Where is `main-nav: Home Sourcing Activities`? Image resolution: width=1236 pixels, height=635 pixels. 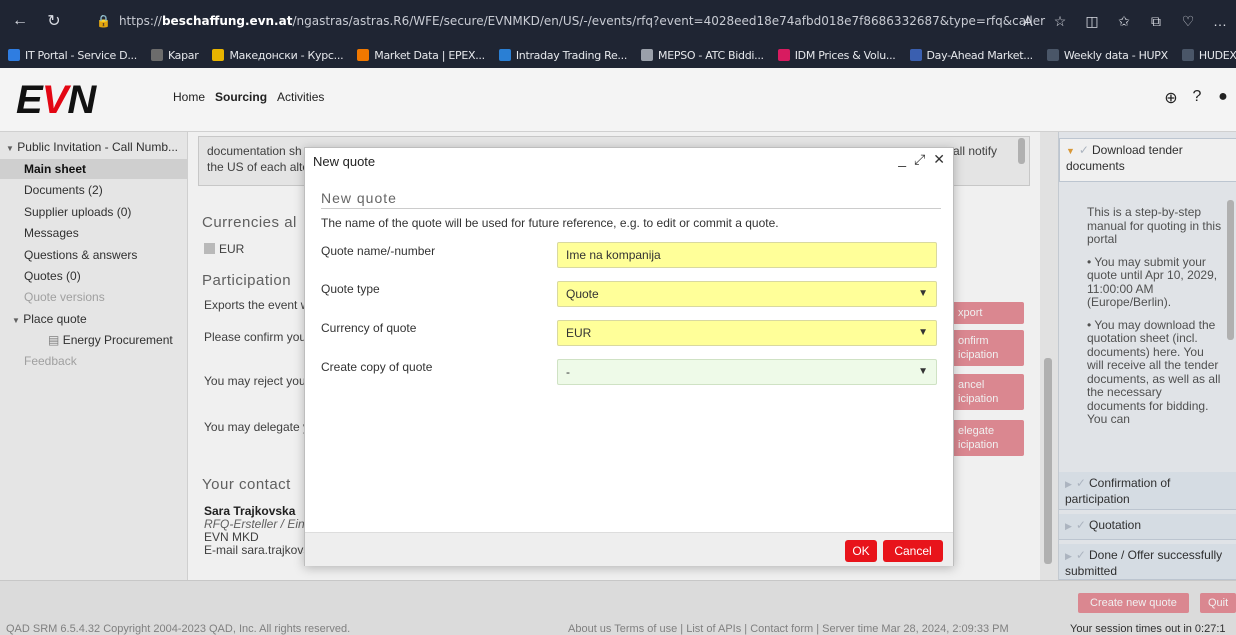
main-nav: Home Sourcing Activities is located at coordinates (253, 97).